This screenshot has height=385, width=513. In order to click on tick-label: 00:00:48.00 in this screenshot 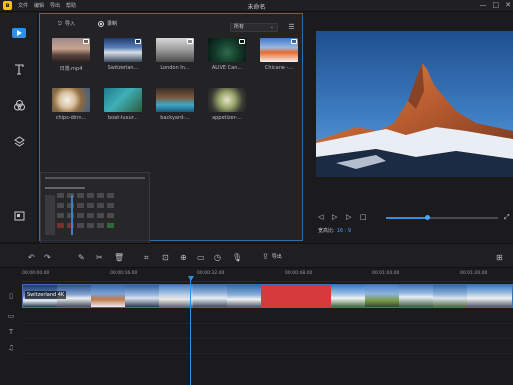, I will do `click(299, 273)`.